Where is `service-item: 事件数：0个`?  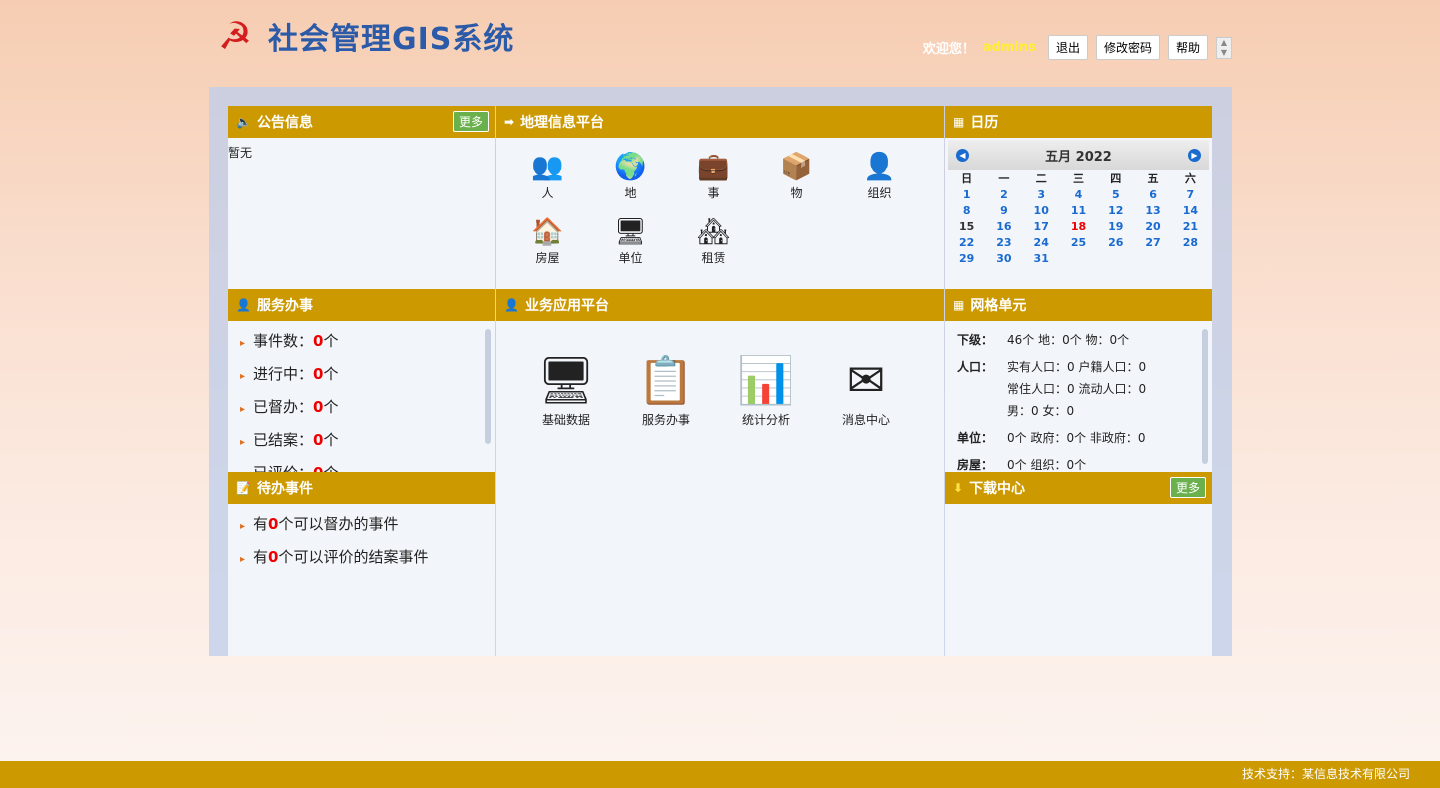
service-item: 事件数：0个 is located at coordinates (361, 341).